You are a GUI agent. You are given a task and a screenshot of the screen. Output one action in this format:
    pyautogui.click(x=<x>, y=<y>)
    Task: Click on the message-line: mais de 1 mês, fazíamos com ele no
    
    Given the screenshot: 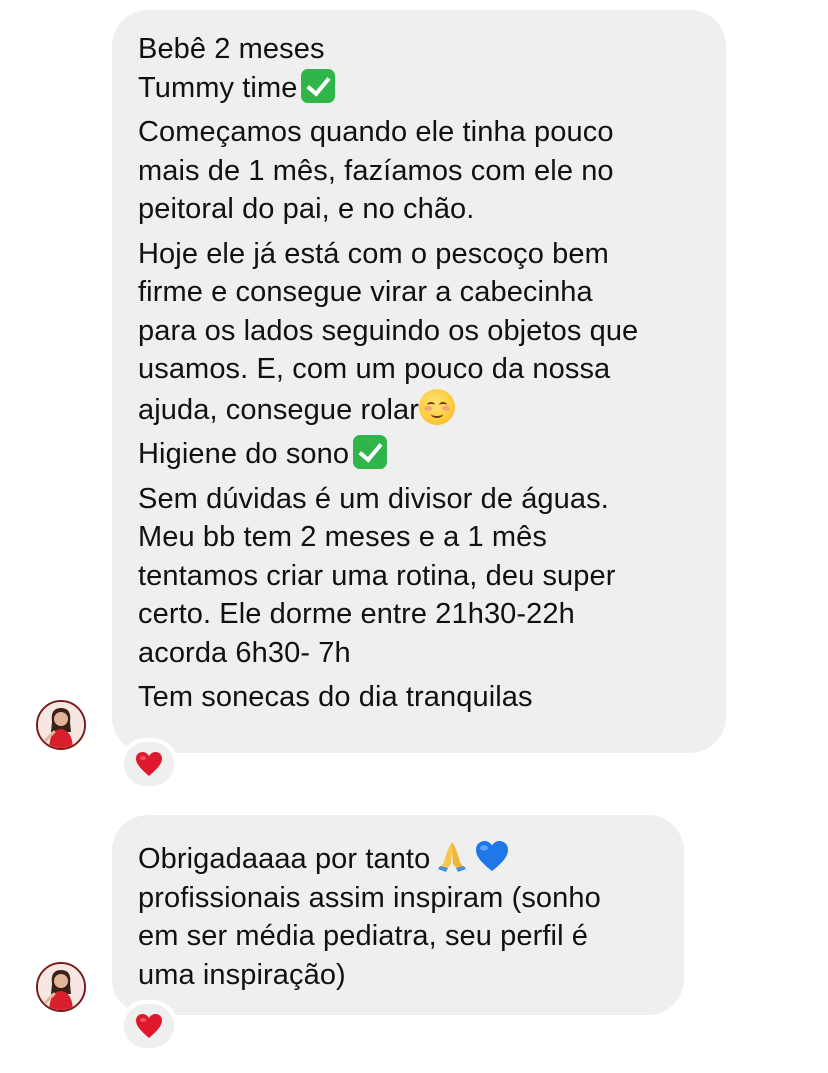 What is the action you would take?
    pyautogui.click(x=376, y=170)
    